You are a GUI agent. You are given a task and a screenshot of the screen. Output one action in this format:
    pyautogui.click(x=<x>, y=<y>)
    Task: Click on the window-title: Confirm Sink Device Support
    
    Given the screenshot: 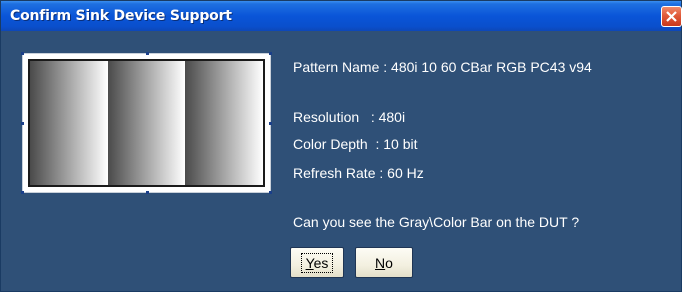 What is the action you would take?
    pyautogui.click(x=121, y=16)
    